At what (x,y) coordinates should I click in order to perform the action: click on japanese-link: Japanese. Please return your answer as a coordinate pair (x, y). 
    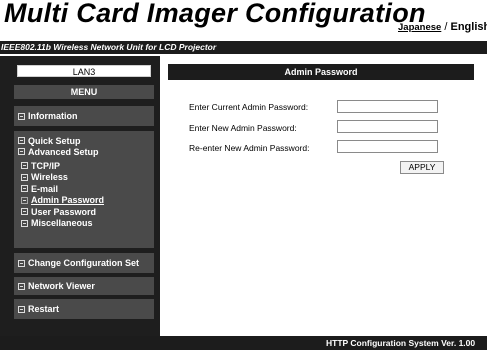
    Looking at the image, I should click on (419, 27).